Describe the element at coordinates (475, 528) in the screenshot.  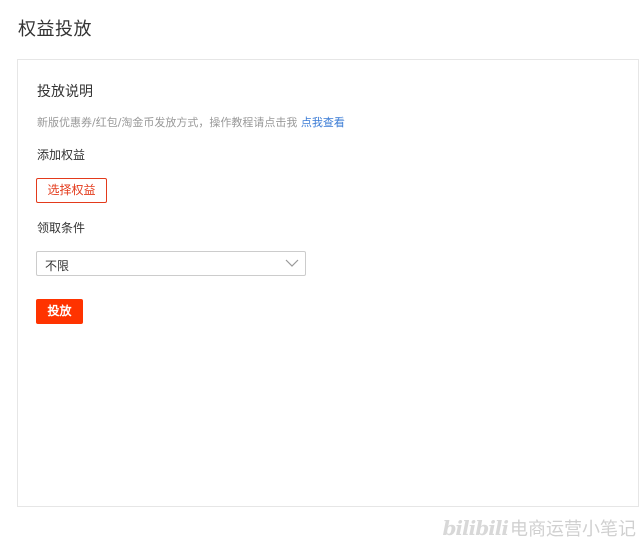
I see `bilibili-logo: bilibili` at that location.